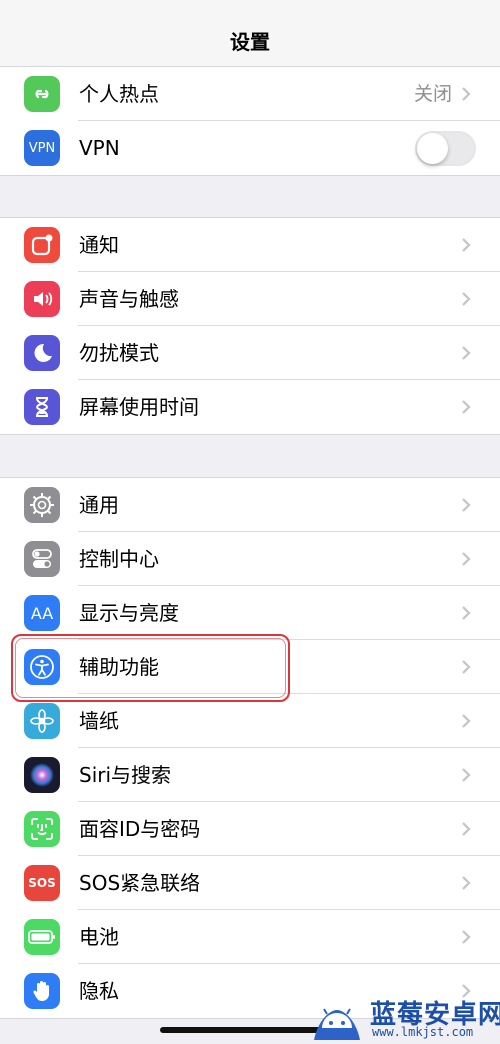 This screenshot has height=1044, width=500. What do you see at coordinates (99, 991) in the screenshot?
I see `row-label: 隐私` at bounding box center [99, 991].